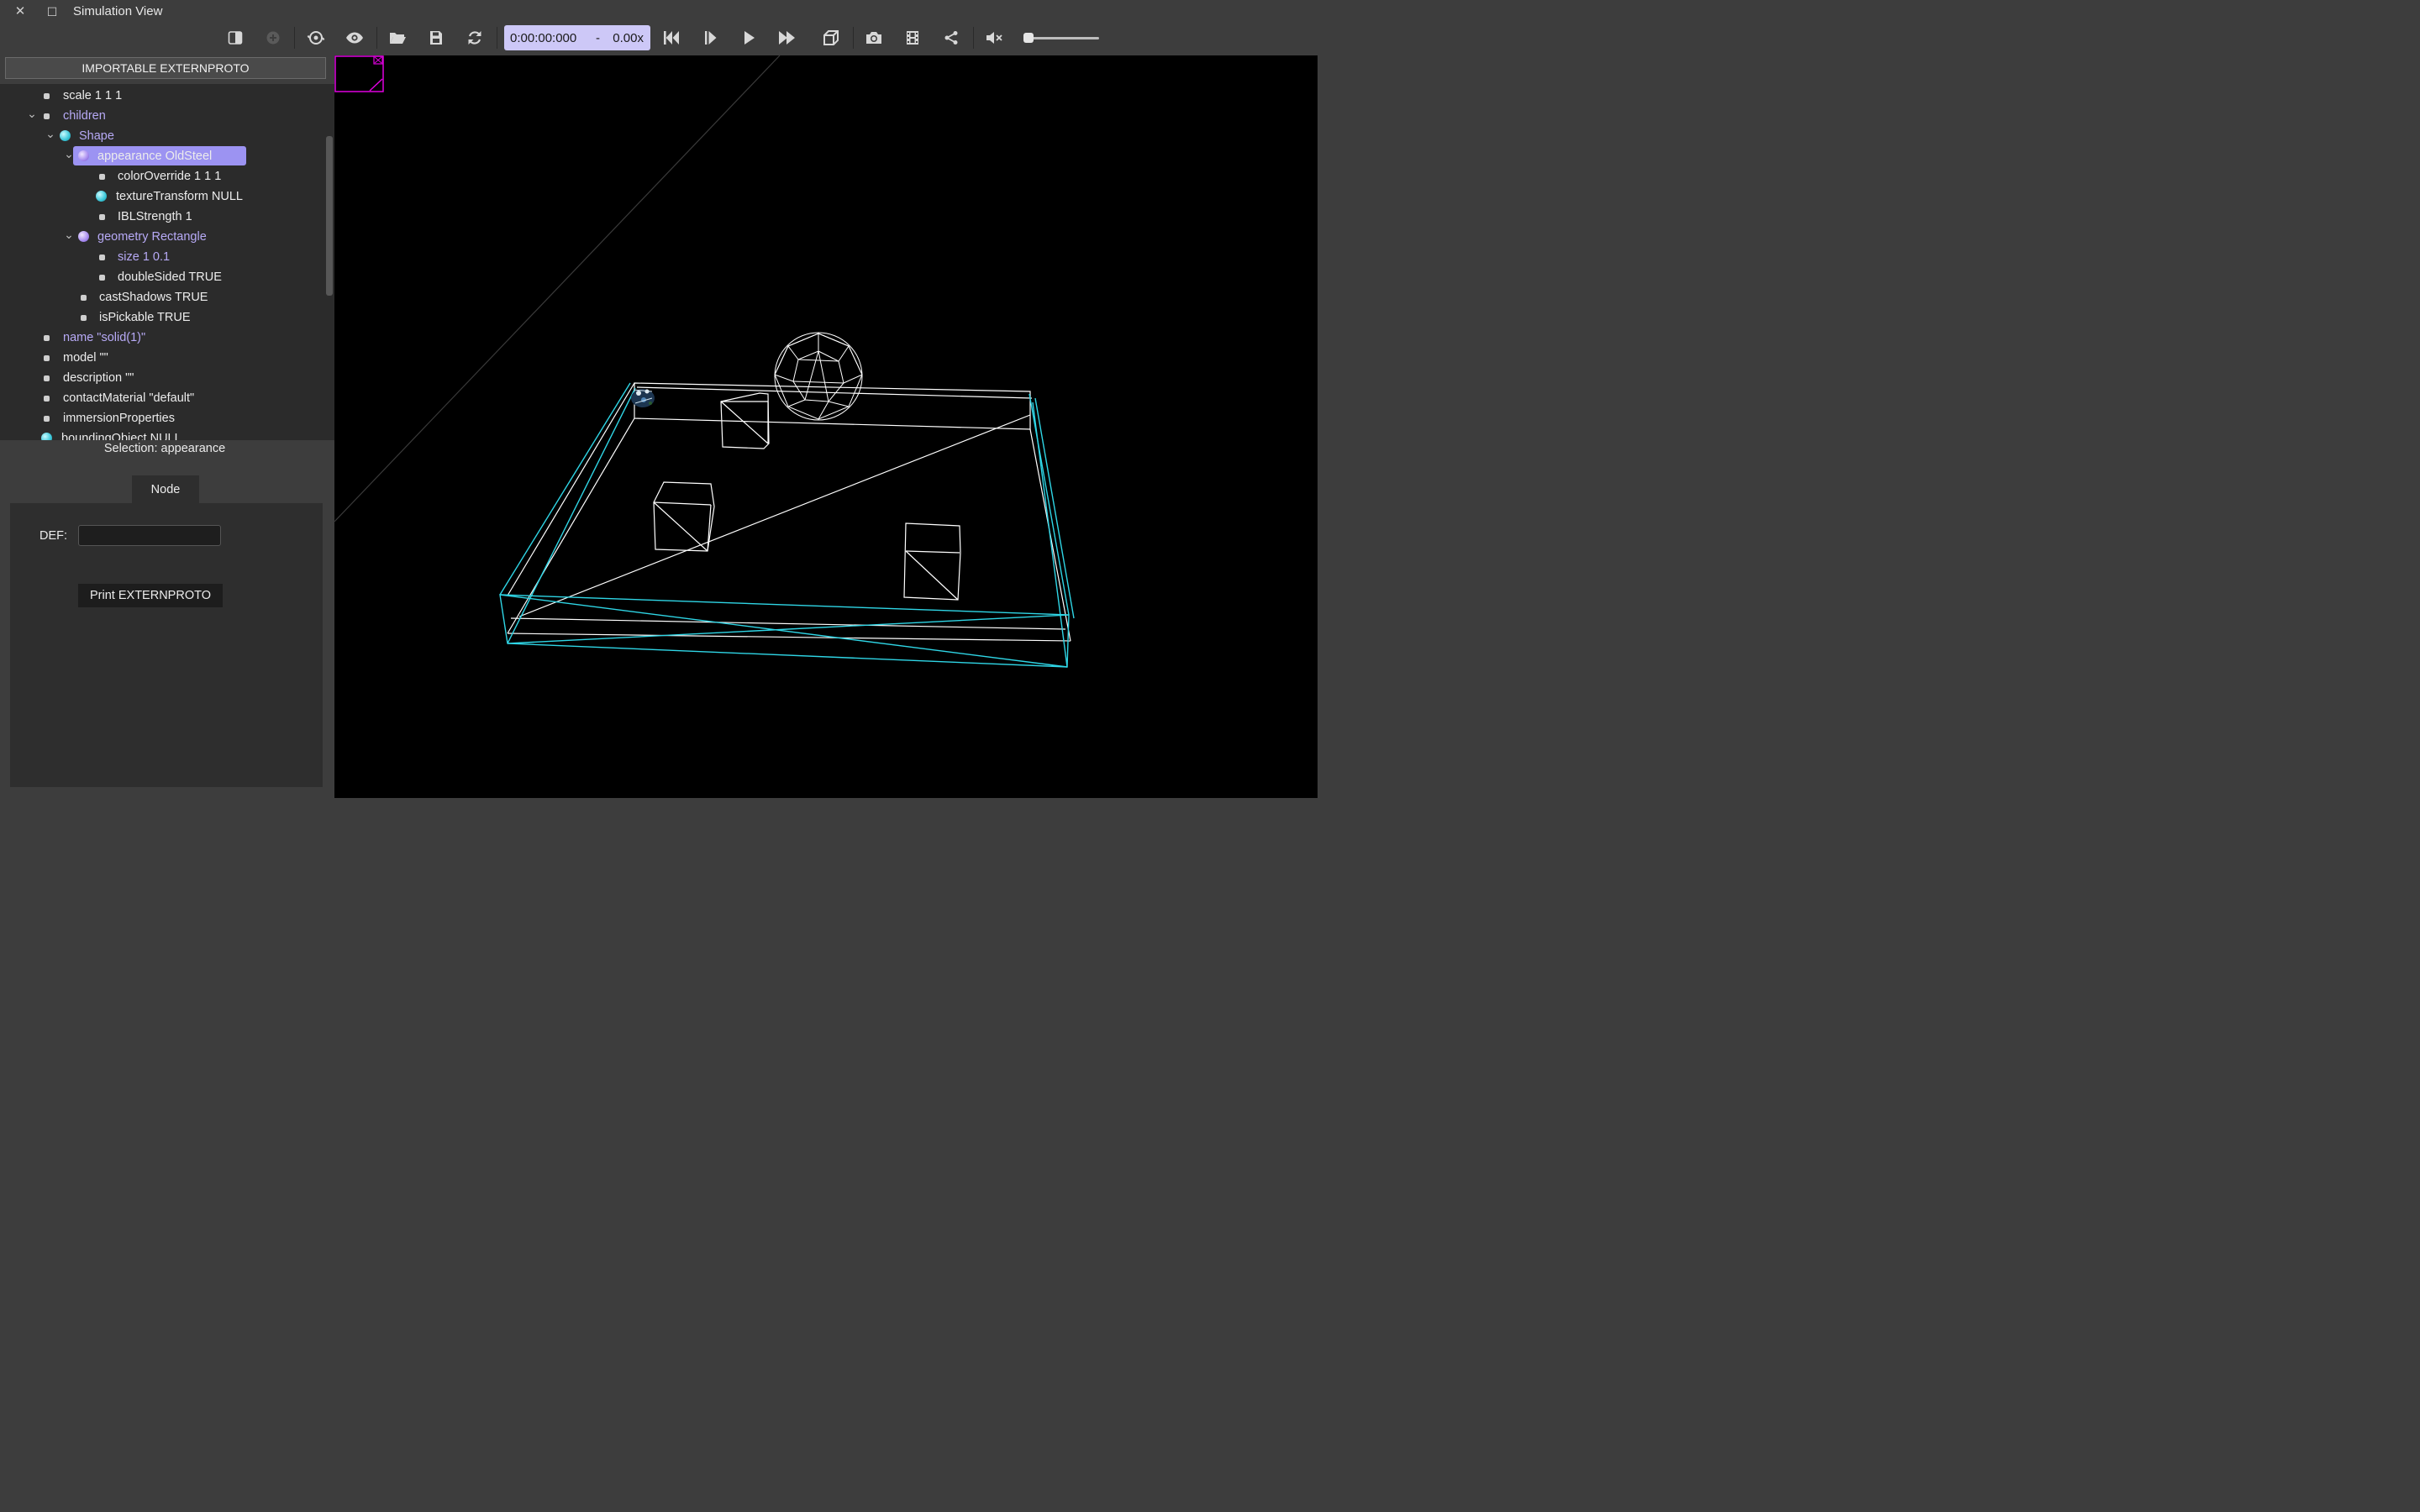 The height and width of the screenshot is (1512, 2420). What do you see at coordinates (93, 95) in the screenshot?
I see `tree-item-label: scale 1 1 1` at bounding box center [93, 95].